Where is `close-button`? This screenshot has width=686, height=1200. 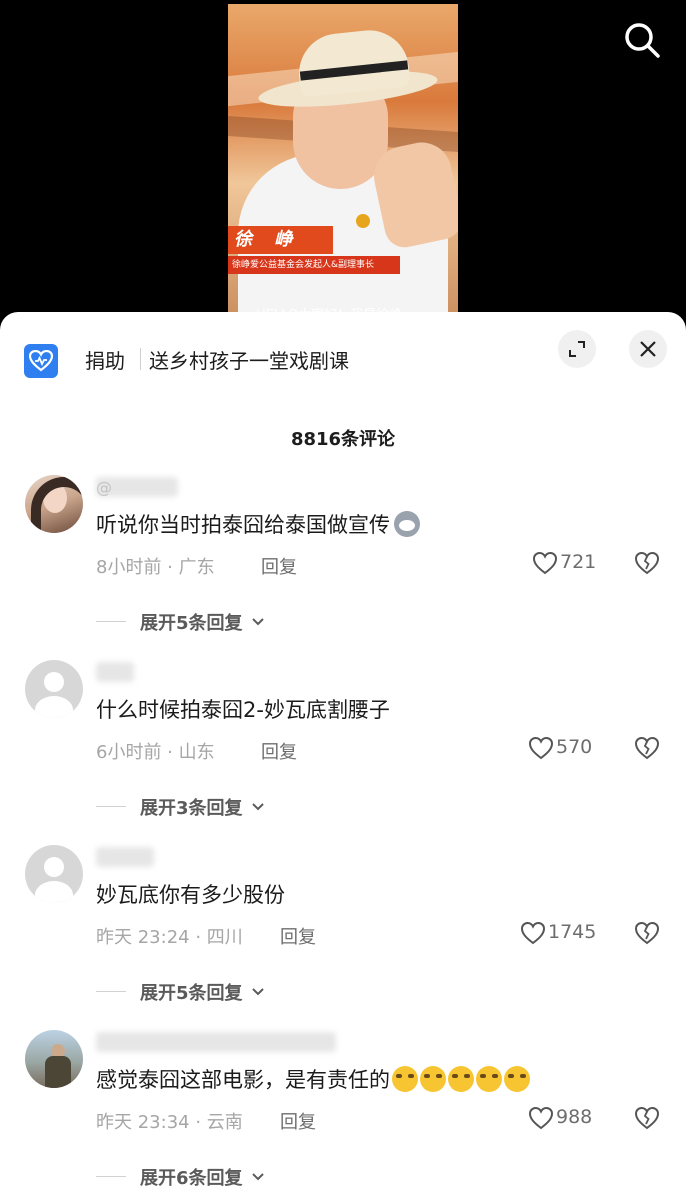 close-button is located at coordinates (648, 349).